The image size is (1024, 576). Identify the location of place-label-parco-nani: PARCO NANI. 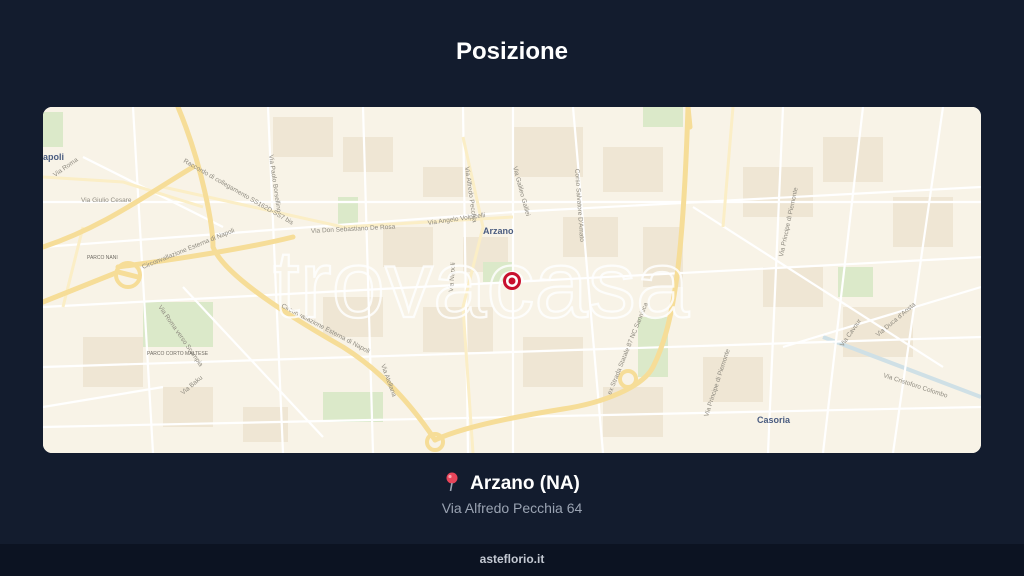
(102, 258).